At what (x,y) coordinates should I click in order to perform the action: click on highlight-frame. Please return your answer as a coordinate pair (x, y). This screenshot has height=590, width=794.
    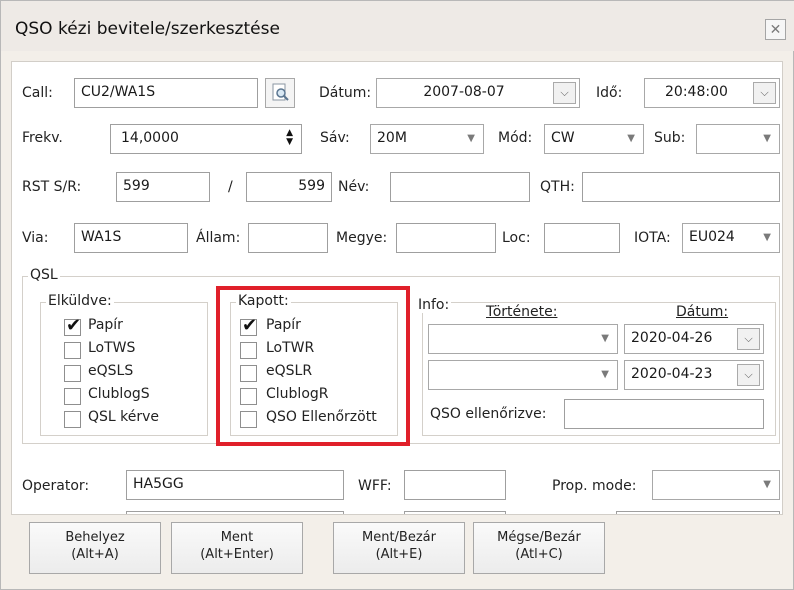
    Looking at the image, I should click on (313, 366).